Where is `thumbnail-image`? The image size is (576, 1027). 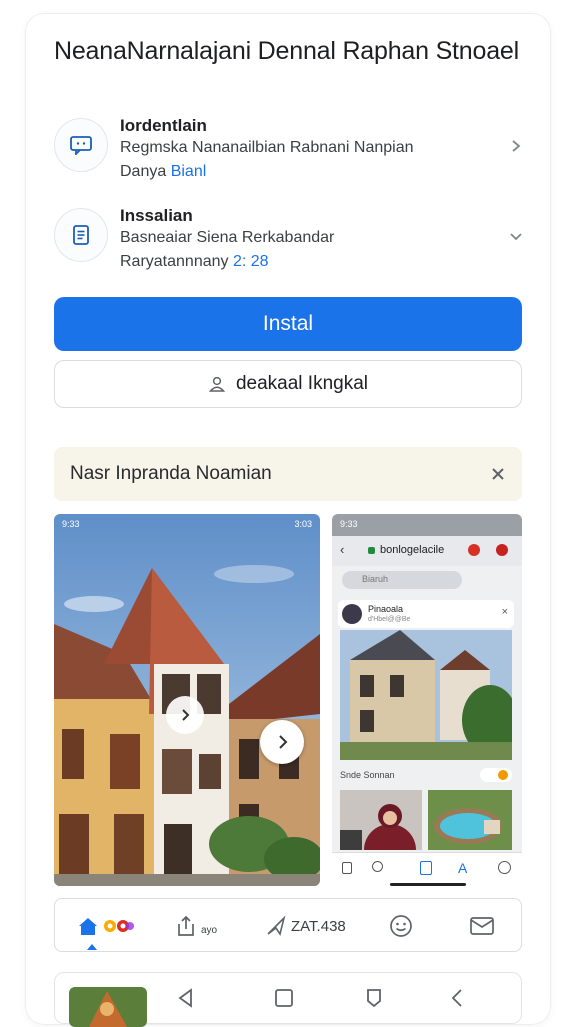 thumbnail-image is located at coordinates (108, 1007).